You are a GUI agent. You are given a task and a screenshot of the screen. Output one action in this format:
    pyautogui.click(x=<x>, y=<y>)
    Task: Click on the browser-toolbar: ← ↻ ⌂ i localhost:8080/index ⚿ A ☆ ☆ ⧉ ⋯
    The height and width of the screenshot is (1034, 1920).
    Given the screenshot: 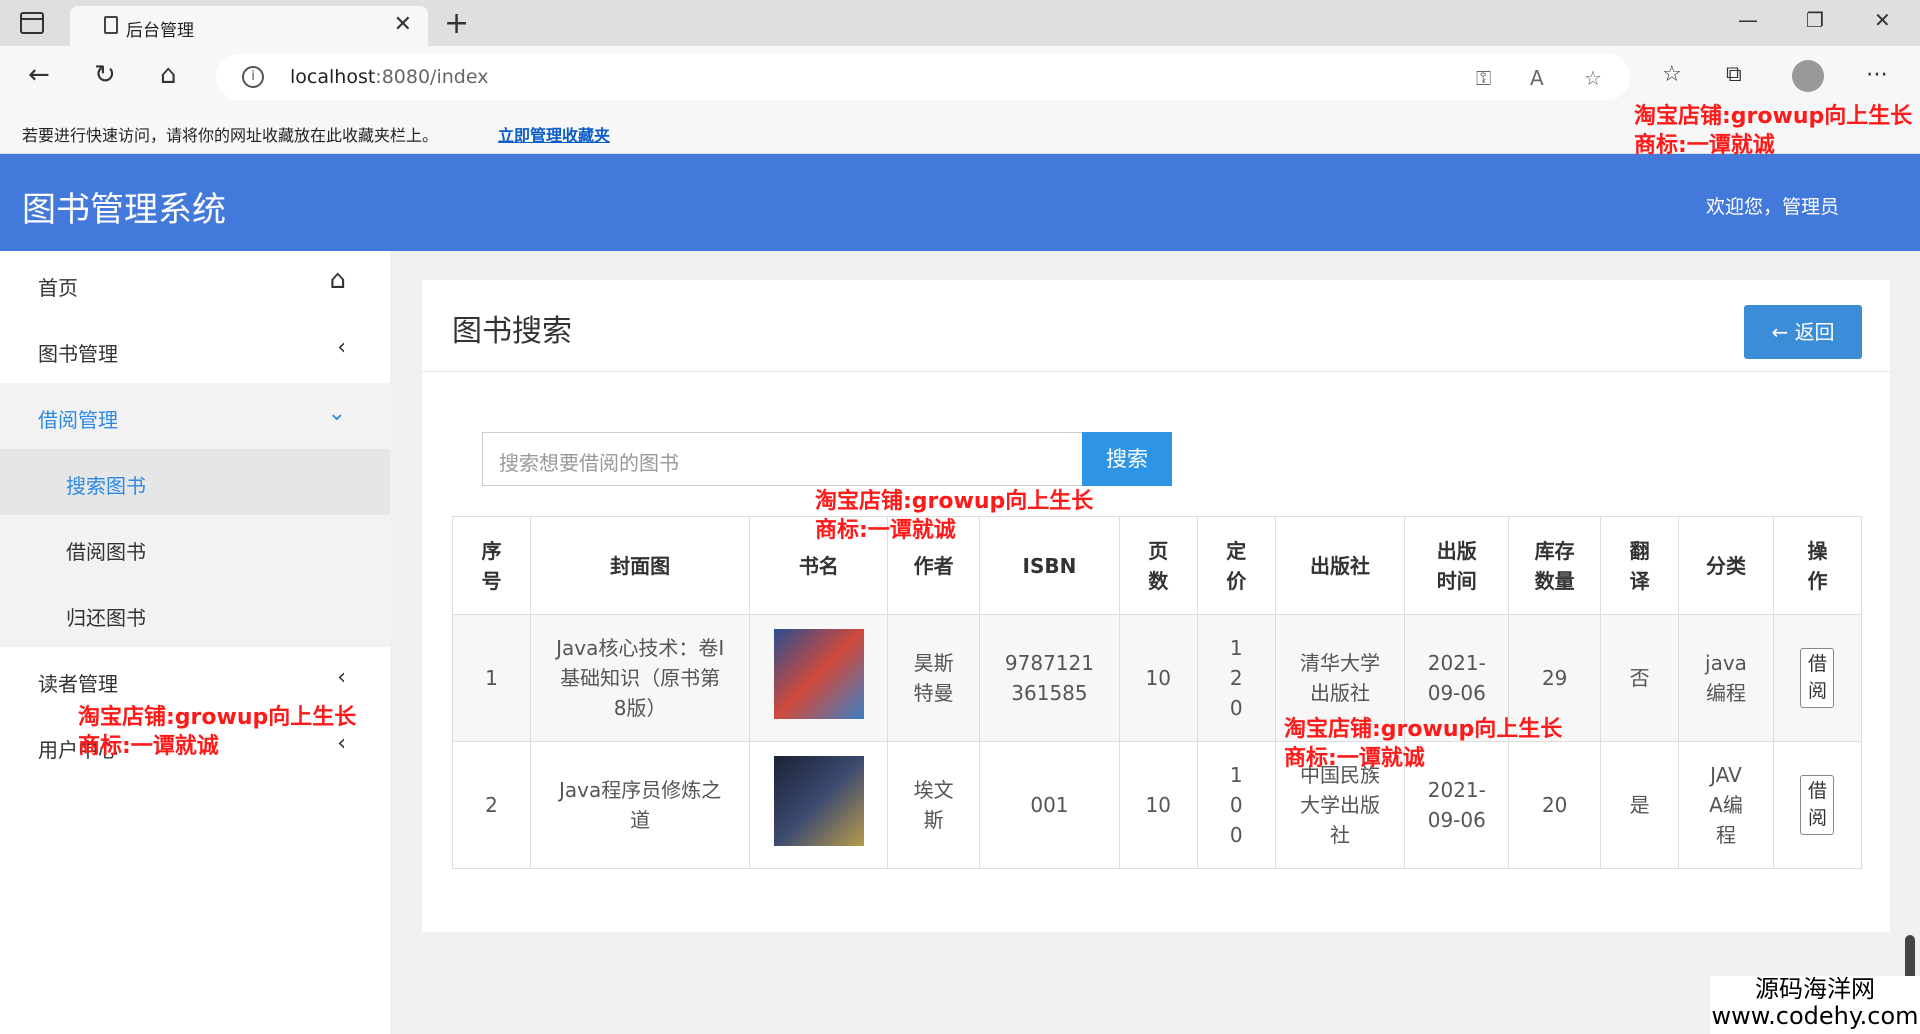 What is the action you would take?
    pyautogui.click(x=960, y=77)
    